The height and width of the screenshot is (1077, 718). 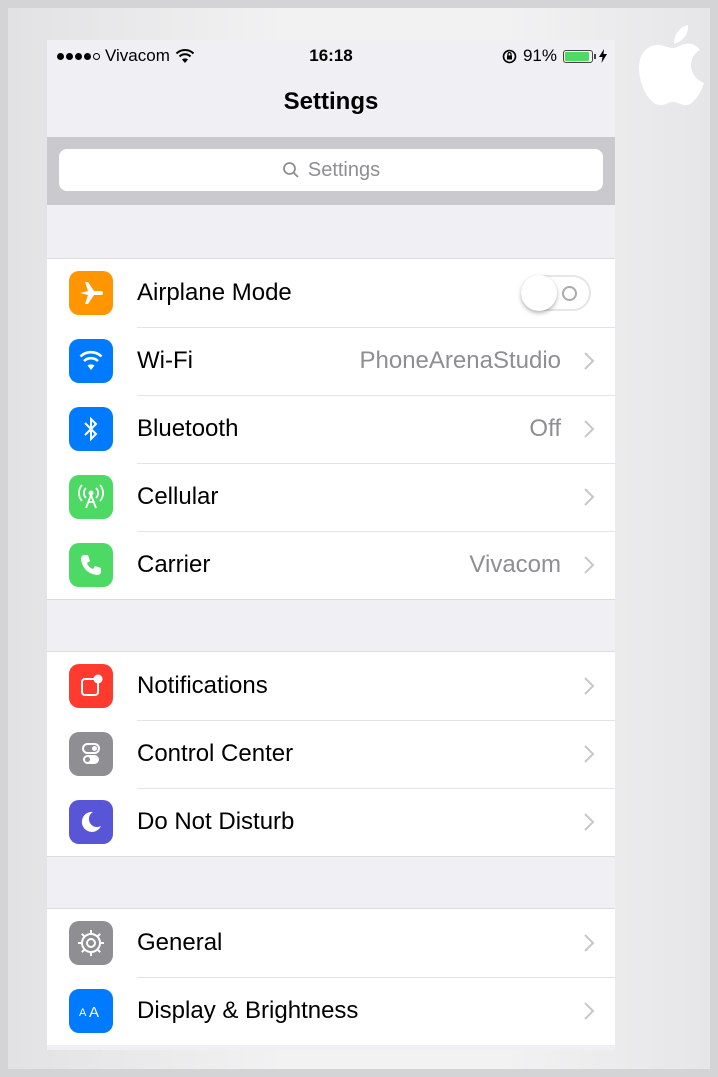 What do you see at coordinates (515, 564) in the screenshot?
I see `settings-row-value: Vivacom` at bounding box center [515, 564].